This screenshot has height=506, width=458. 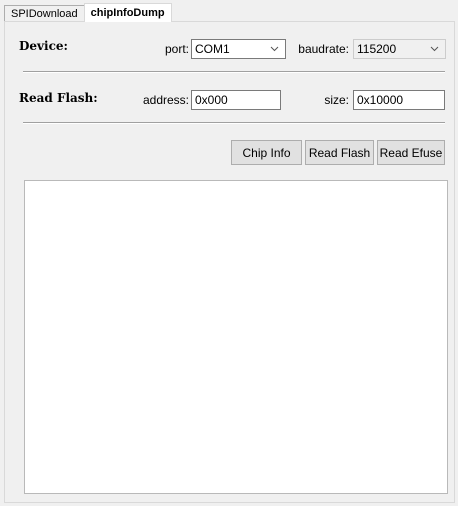 What do you see at coordinates (411, 152) in the screenshot?
I see `read-efuse-button: Read Efuse` at bounding box center [411, 152].